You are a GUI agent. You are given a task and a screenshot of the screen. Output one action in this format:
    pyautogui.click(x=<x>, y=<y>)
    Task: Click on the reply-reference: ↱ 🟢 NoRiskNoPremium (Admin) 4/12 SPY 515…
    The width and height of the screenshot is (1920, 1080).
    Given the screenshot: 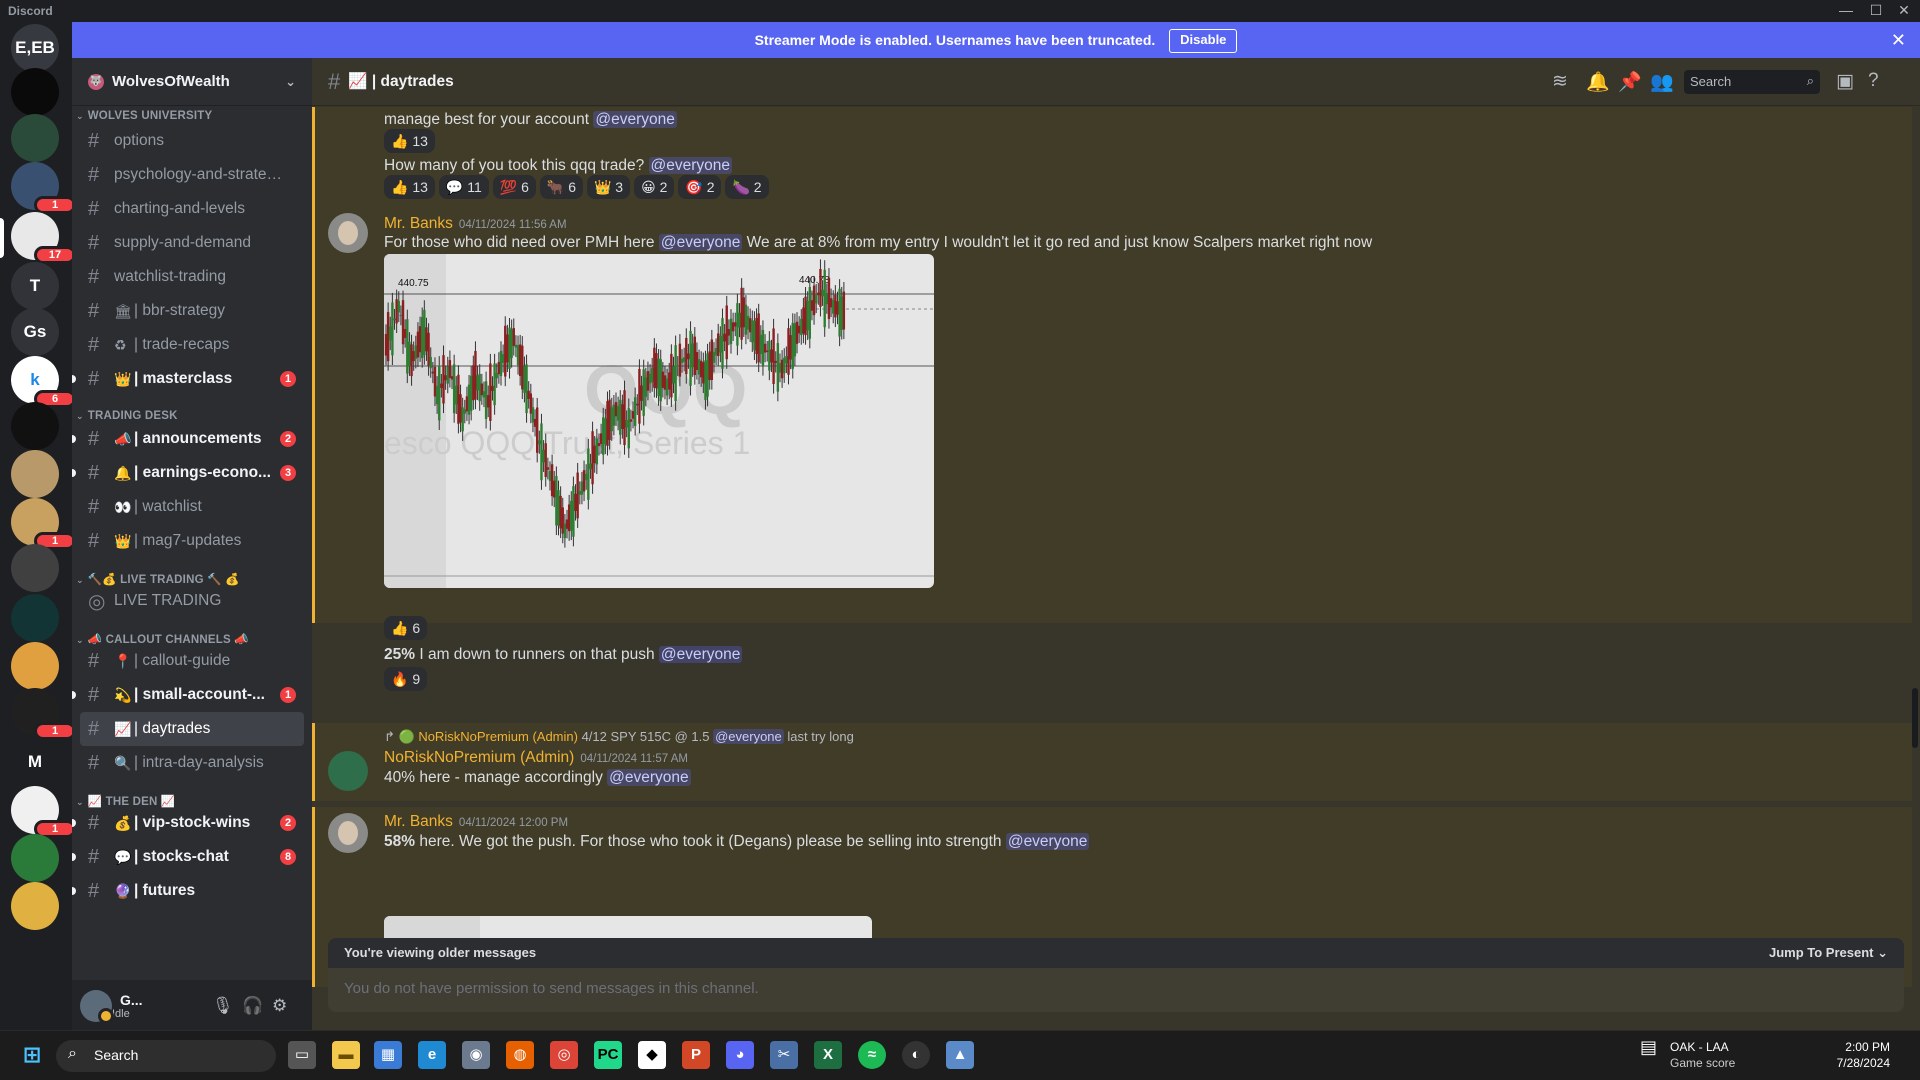 What is the action you would take?
    pyautogui.click(x=619, y=737)
    